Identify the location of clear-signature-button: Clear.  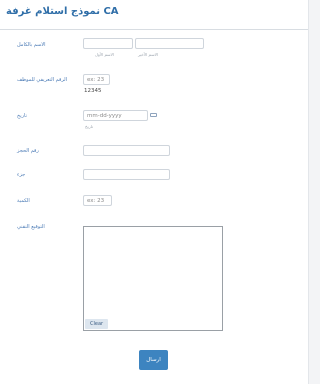
(97, 324).